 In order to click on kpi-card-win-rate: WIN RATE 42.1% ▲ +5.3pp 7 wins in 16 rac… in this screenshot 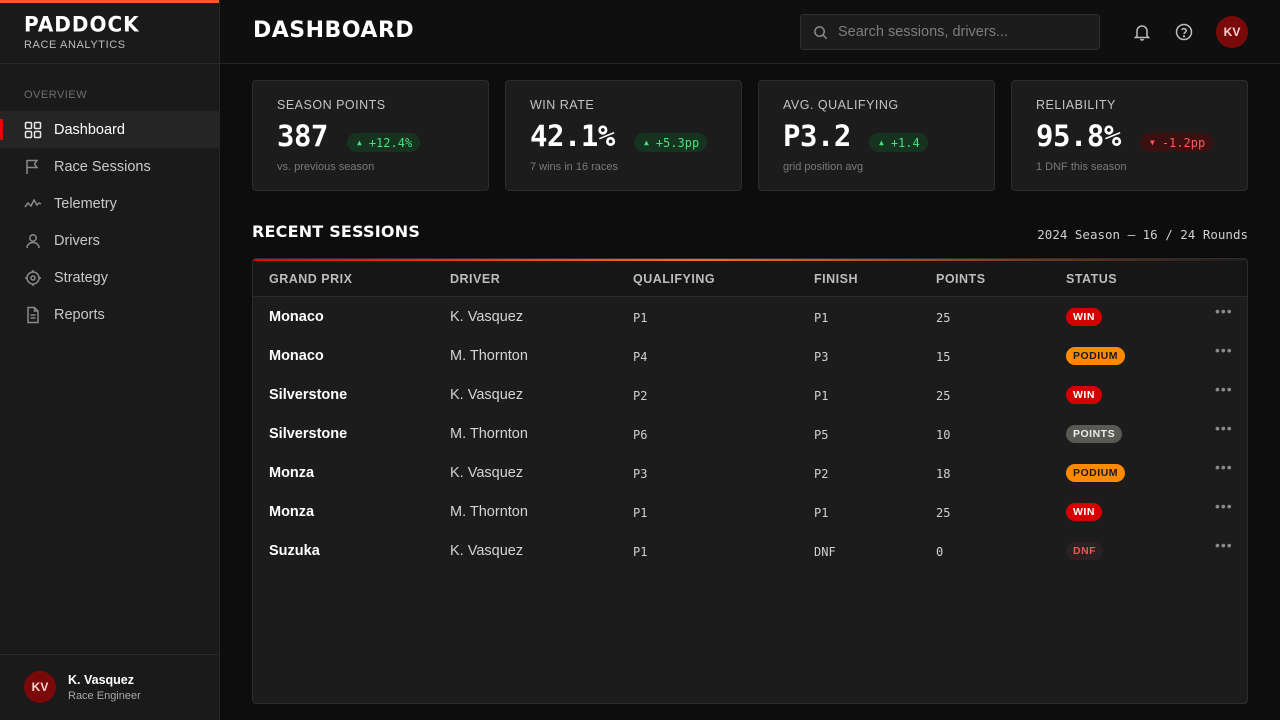, I will do `click(623, 135)`.